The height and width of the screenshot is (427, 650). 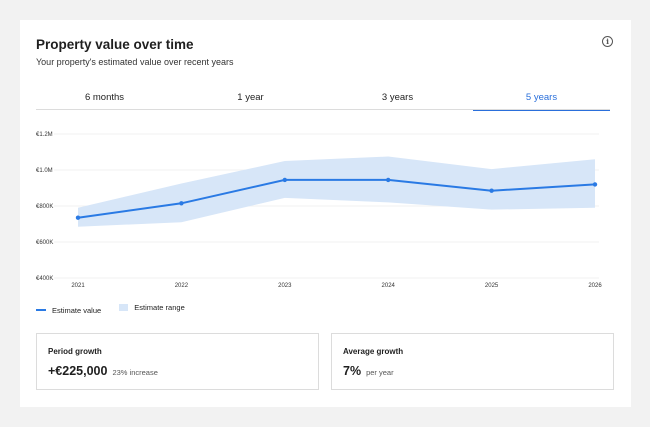 What do you see at coordinates (352, 371) in the screenshot?
I see `average-growth-amount: 7%` at bounding box center [352, 371].